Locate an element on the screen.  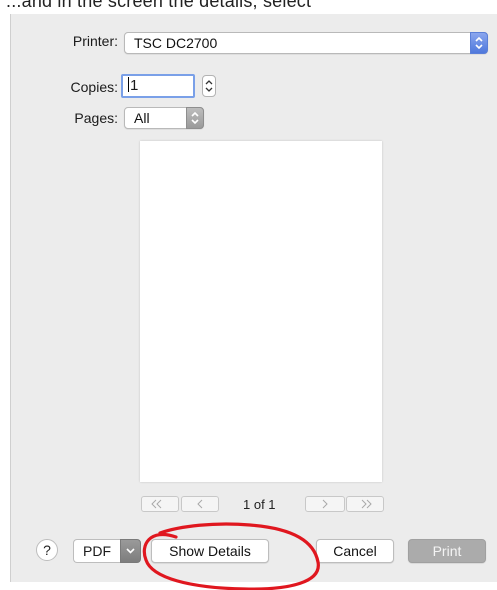
pages-value: All is located at coordinates (142, 118).